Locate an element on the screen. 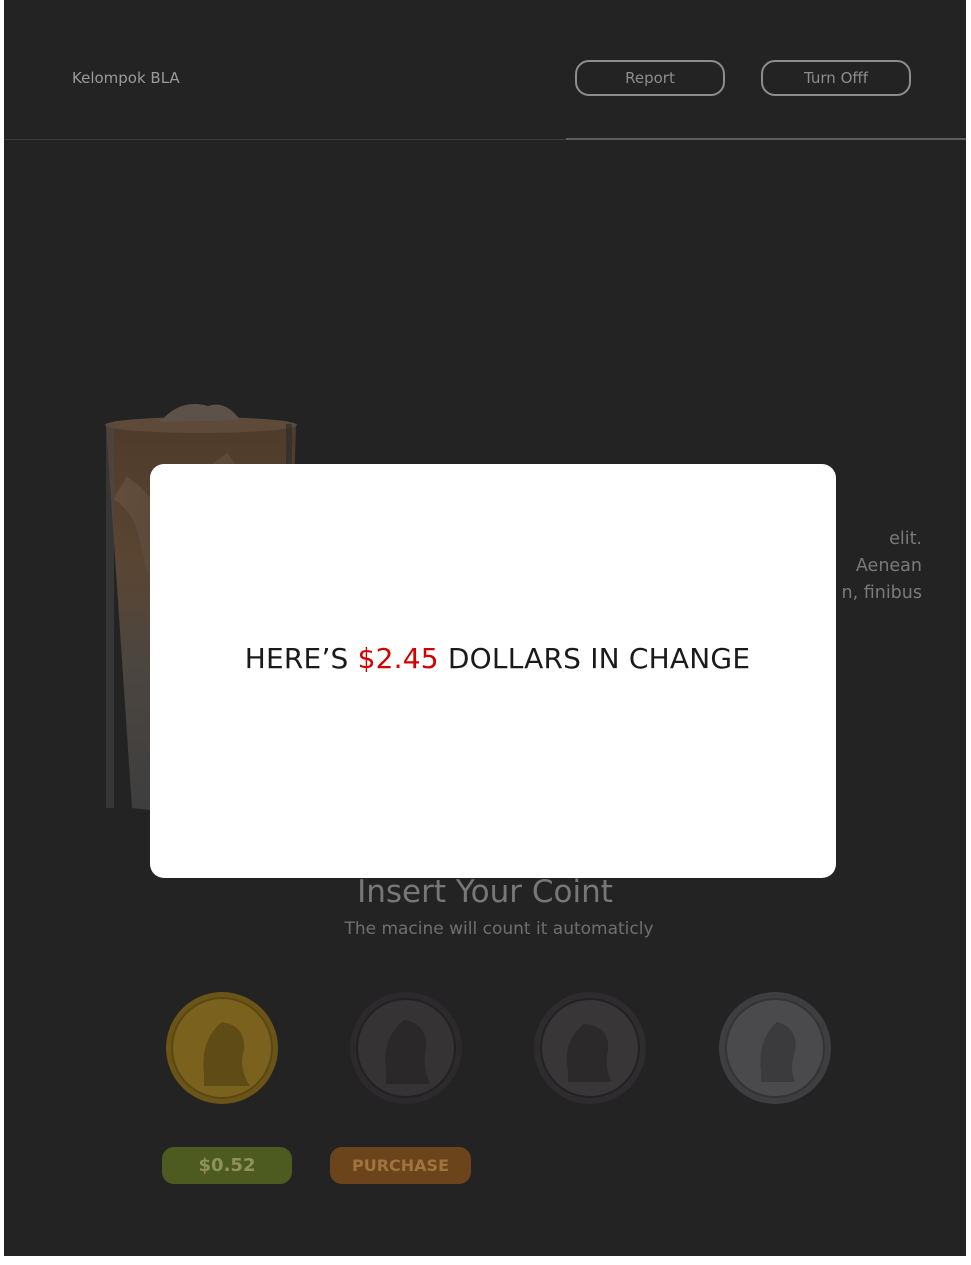 The image size is (971, 1265). quarter-icon is located at coordinates (775, 1048).